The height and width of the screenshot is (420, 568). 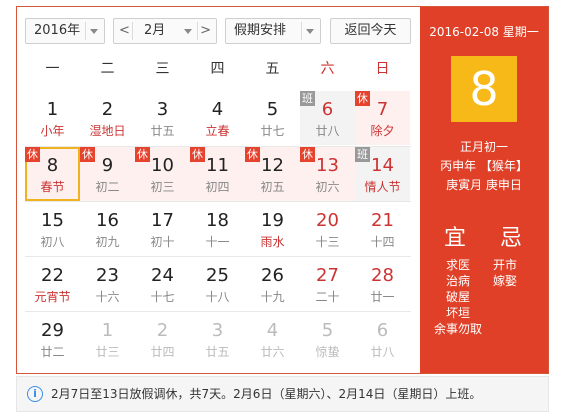 What do you see at coordinates (162, 220) in the screenshot?
I see `day-number: 17` at bounding box center [162, 220].